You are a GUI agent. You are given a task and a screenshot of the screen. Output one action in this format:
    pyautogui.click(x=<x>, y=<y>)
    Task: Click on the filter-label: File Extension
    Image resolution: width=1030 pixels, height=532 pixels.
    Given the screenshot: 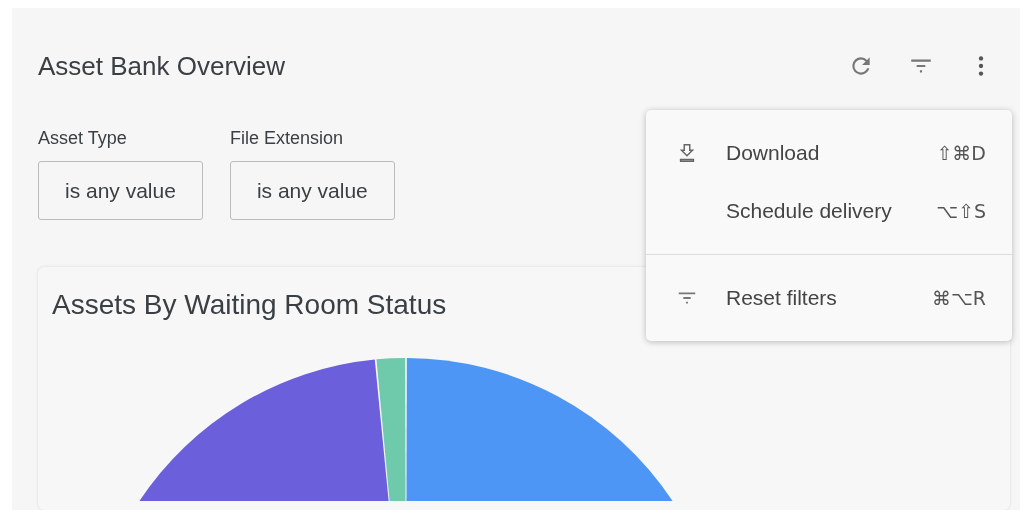 What is the action you would take?
    pyautogui.click(x=286, y=138)
    